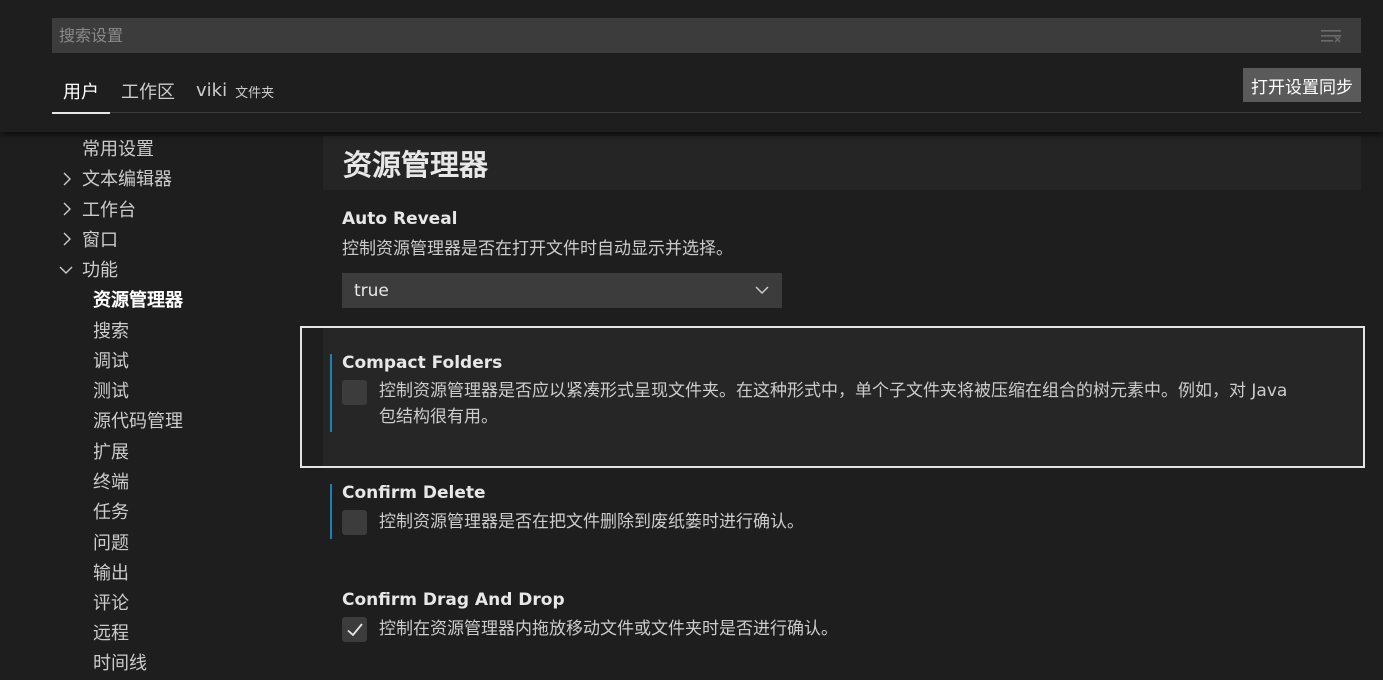 Image resolution: width=1383 pixels, height=680 pixels. I want to click on toc-item-problems: 问题, so click(111, 542).